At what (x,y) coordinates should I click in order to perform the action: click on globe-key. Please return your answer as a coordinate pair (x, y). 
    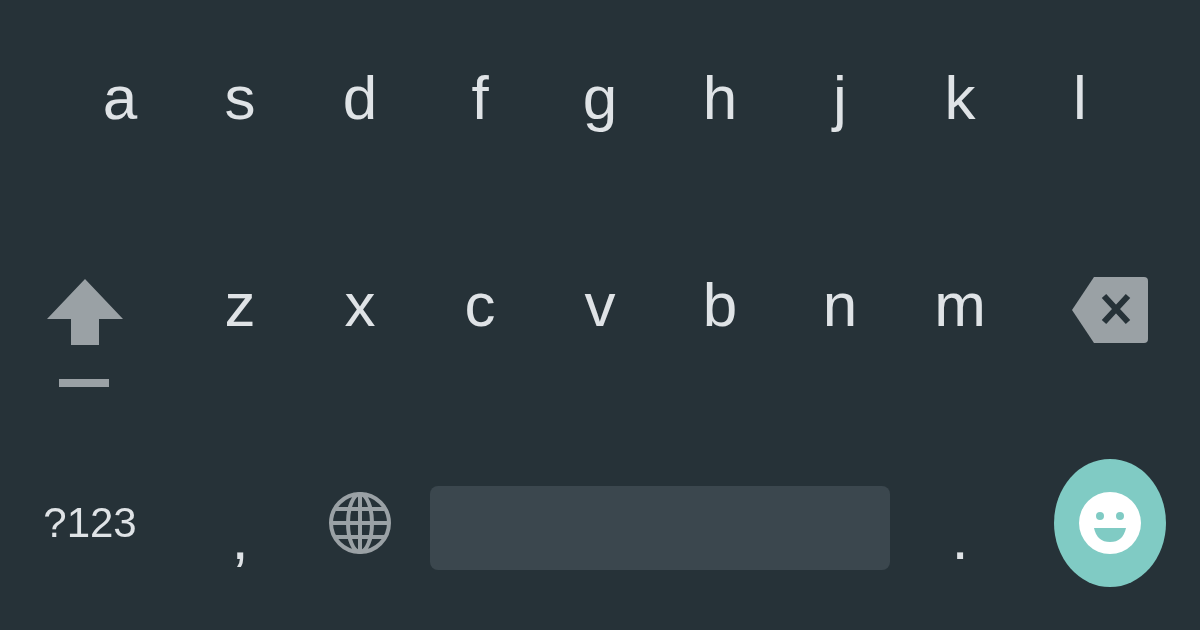
    Looking at the image, I should click on (360, 522).